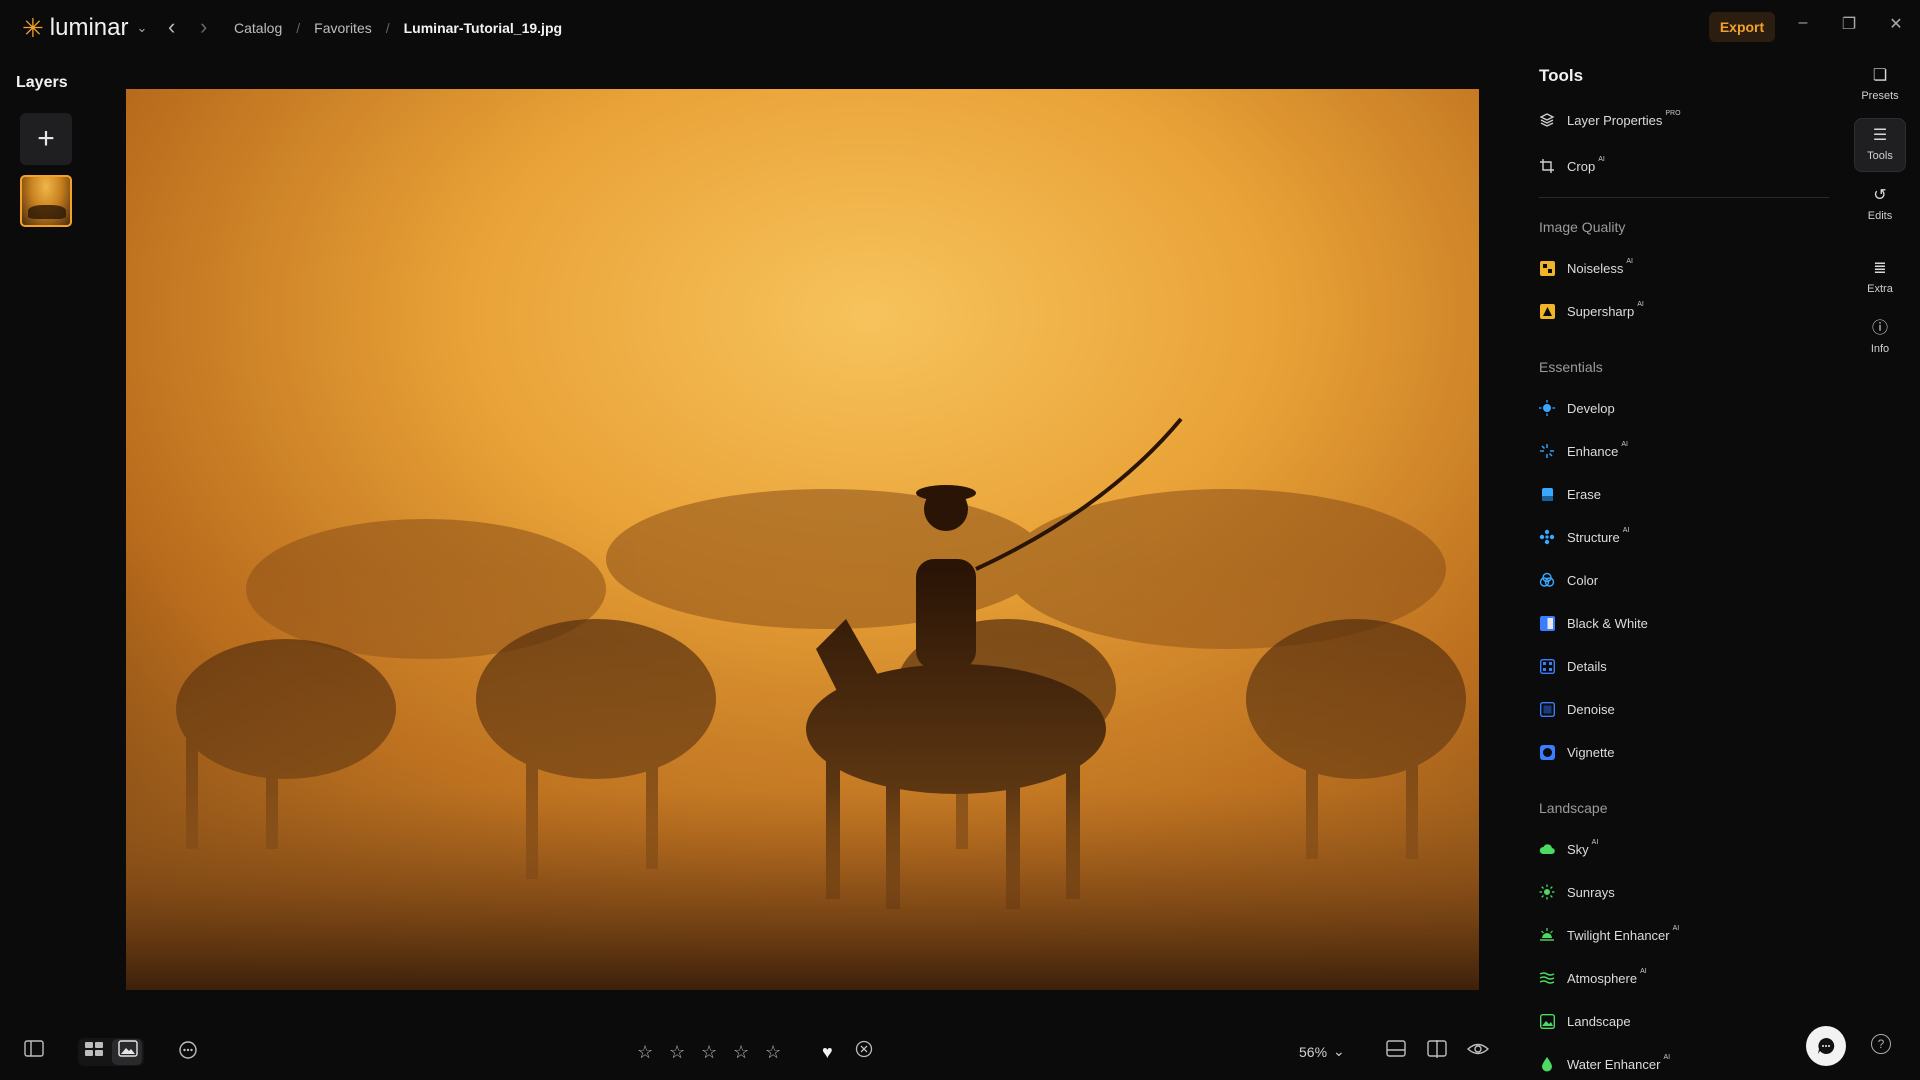 Image resolution: width=1920 pixels, height=1080 pixels. I want to click on rail-edits: ↺ Edits, so click(1880, 205).